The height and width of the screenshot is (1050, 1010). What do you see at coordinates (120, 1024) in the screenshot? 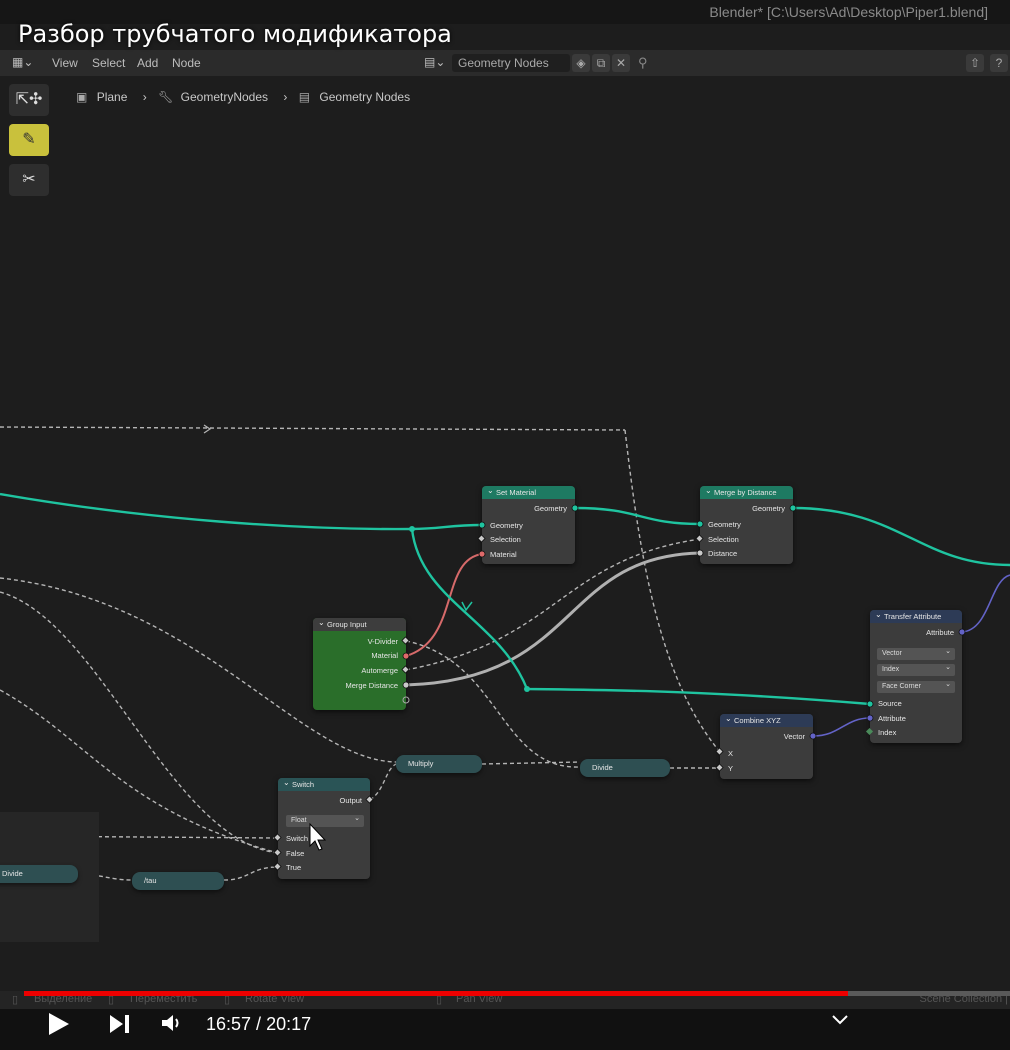
I see `next-icon` at bounding box center [120, 1024].